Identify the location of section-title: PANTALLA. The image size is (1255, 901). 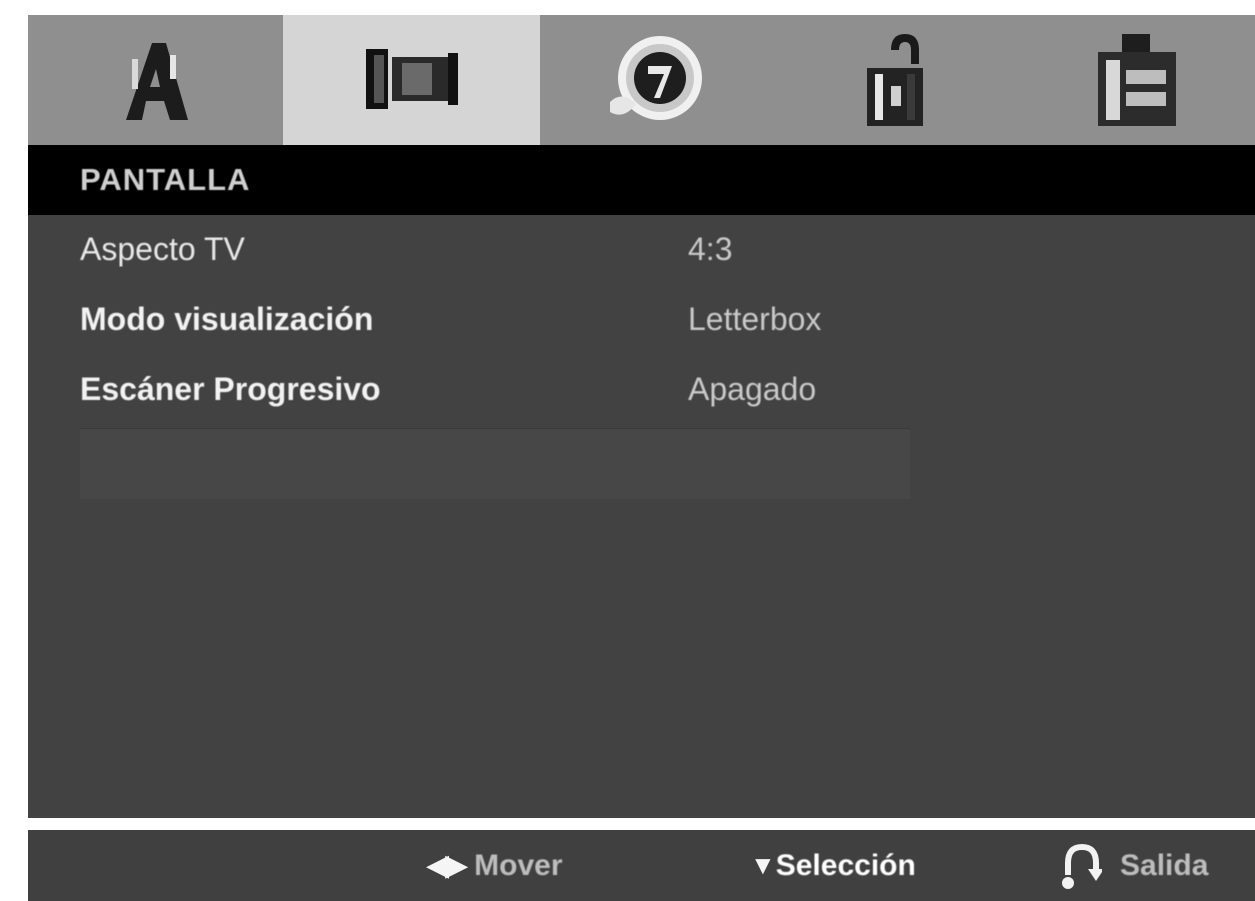
(165, 179).